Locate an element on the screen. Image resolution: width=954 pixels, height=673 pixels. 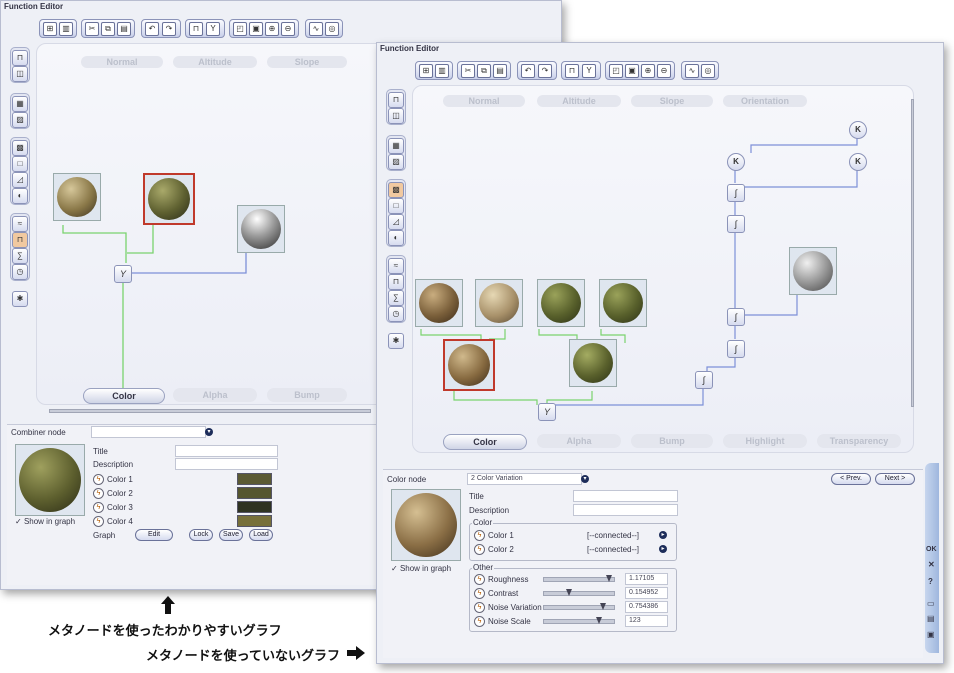
ok-button: OK is located at coordinates (931, 549).